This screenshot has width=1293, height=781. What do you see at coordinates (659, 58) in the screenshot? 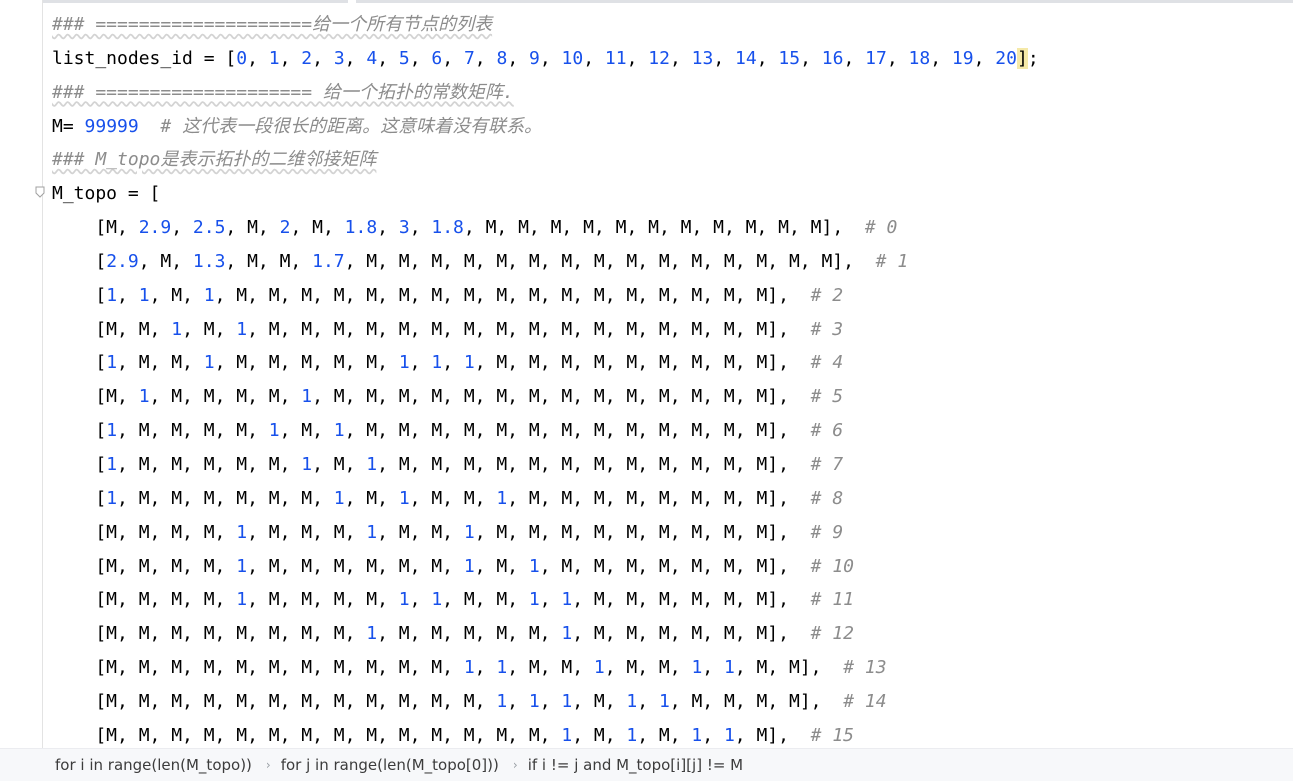
I see `code-number: 12` at bounding box center [659, 58].